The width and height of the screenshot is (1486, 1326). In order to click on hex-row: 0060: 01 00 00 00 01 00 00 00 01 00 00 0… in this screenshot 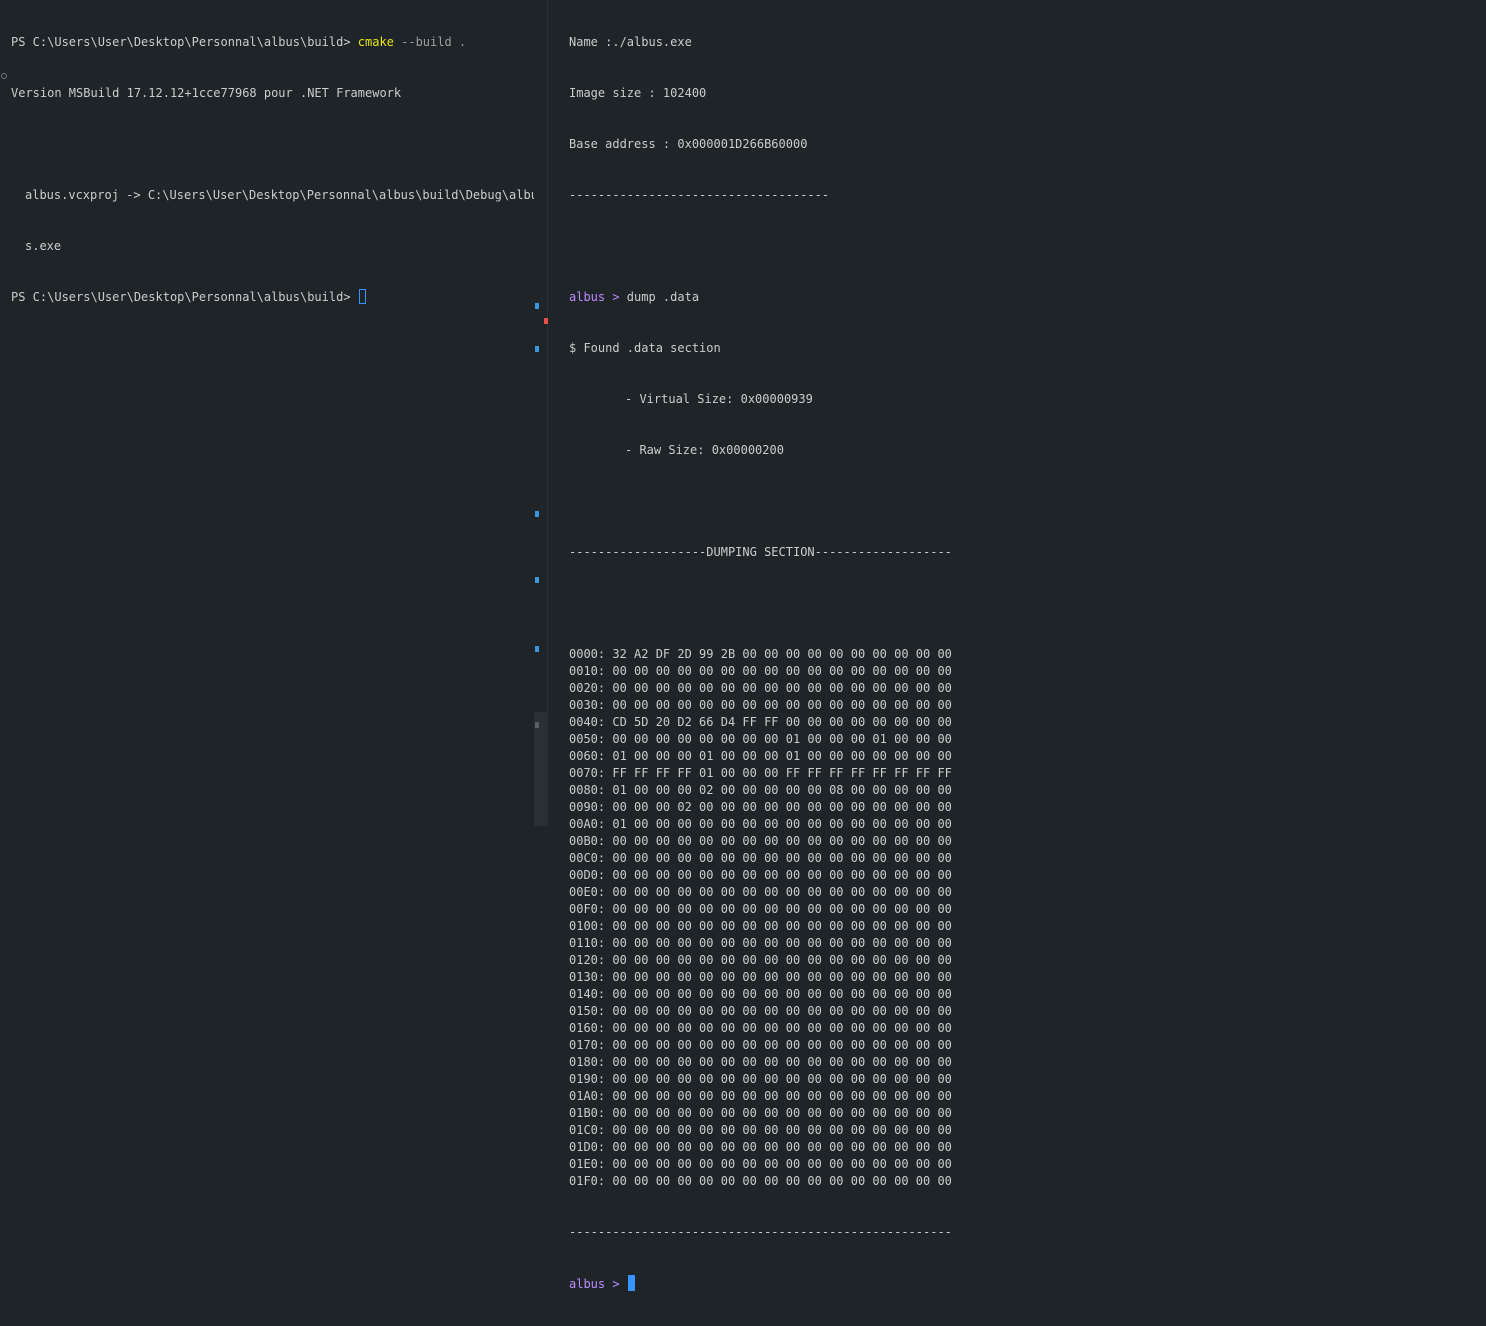, I will do `click(760, 756)`.